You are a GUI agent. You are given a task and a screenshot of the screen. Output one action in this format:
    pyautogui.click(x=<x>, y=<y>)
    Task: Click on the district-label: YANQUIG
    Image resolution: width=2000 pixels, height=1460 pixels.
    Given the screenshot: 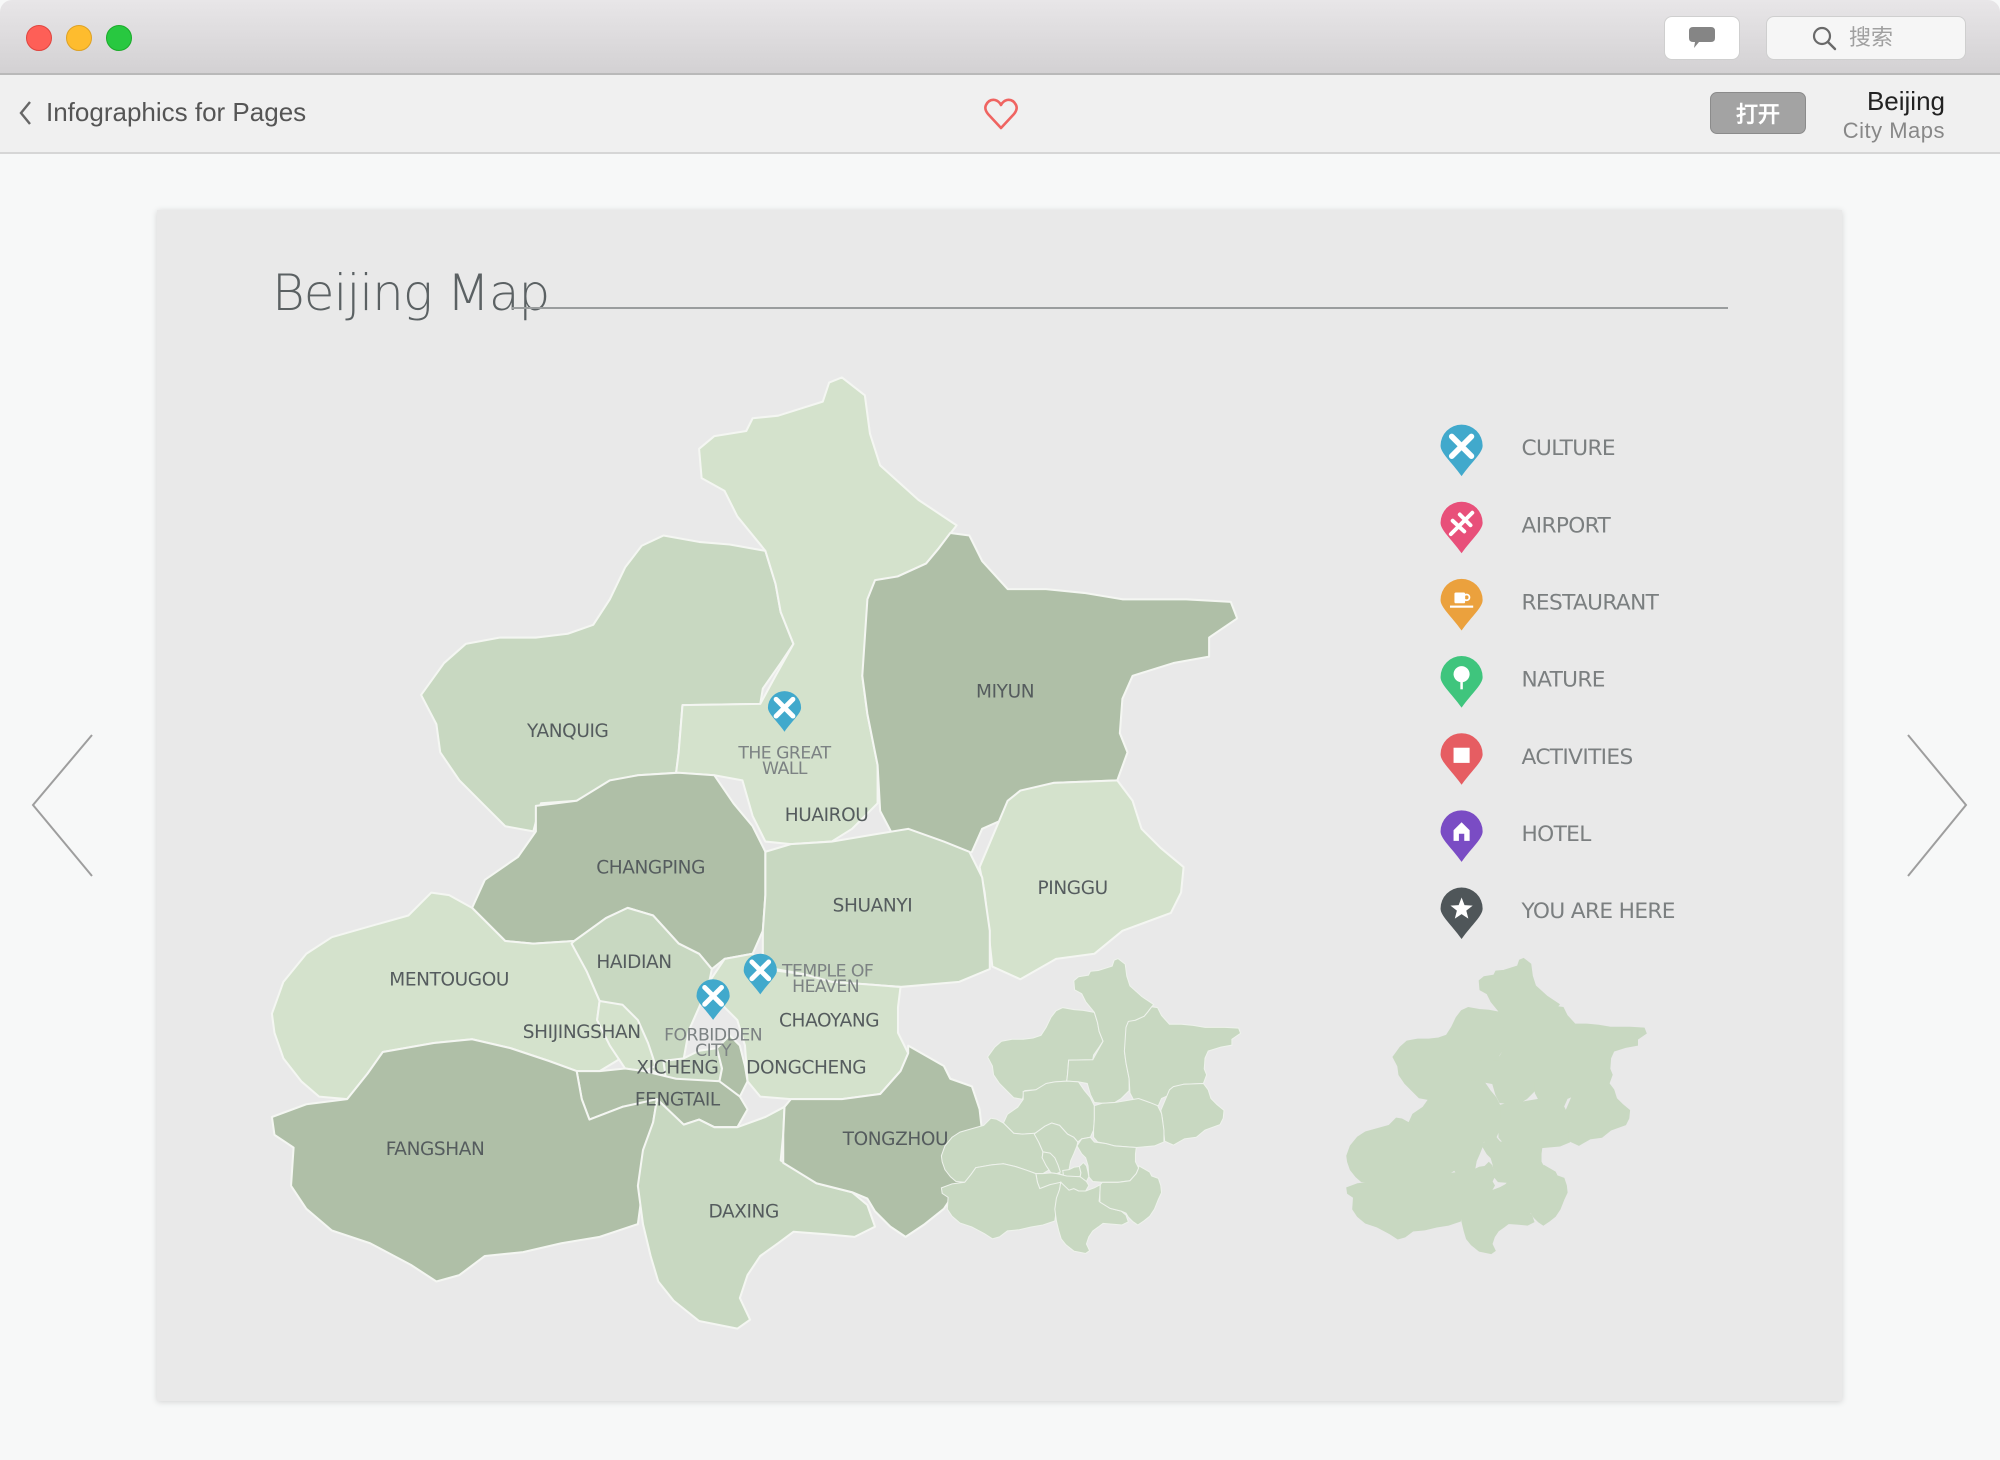 What is the action you would take?
    pyautogui.click(x=567, y=731)
    